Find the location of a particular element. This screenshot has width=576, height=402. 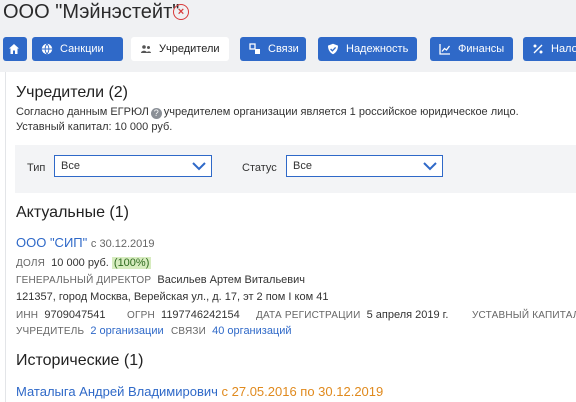

filter-bar: Тип Все Статус Все is located at coordinates (295, 169).